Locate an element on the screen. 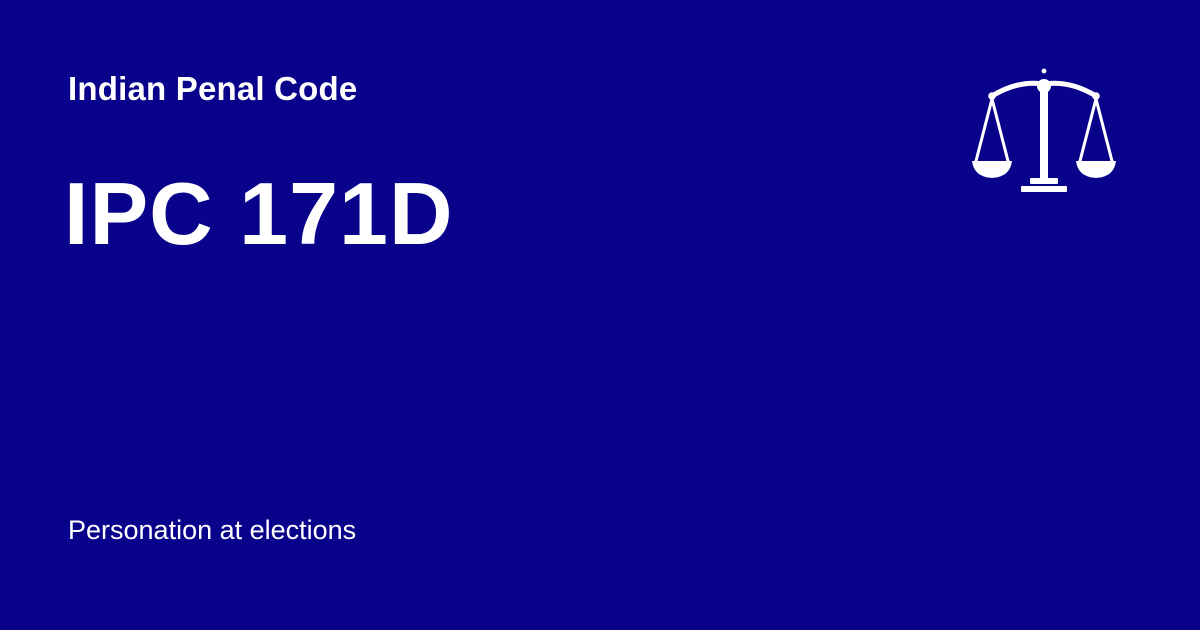 This screenshot has width=1200, height=630. section-title: Personation at elections is located at coordinates (212, 530).